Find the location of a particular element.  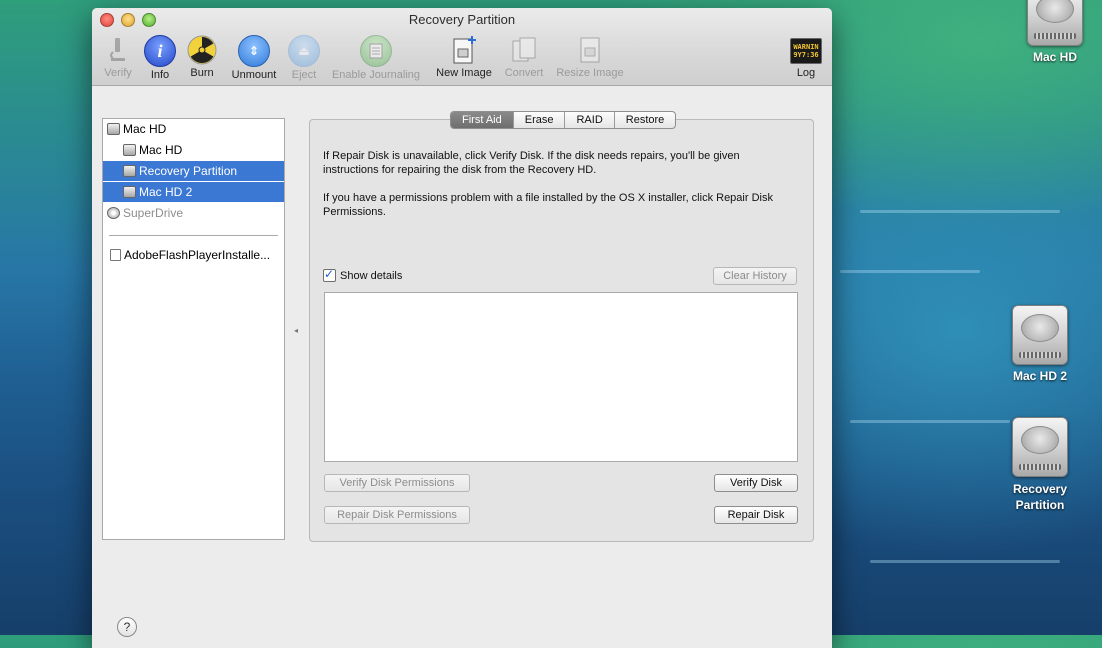

enable-journaling-button: Enable Journaling is located at coordinates (376, 58).